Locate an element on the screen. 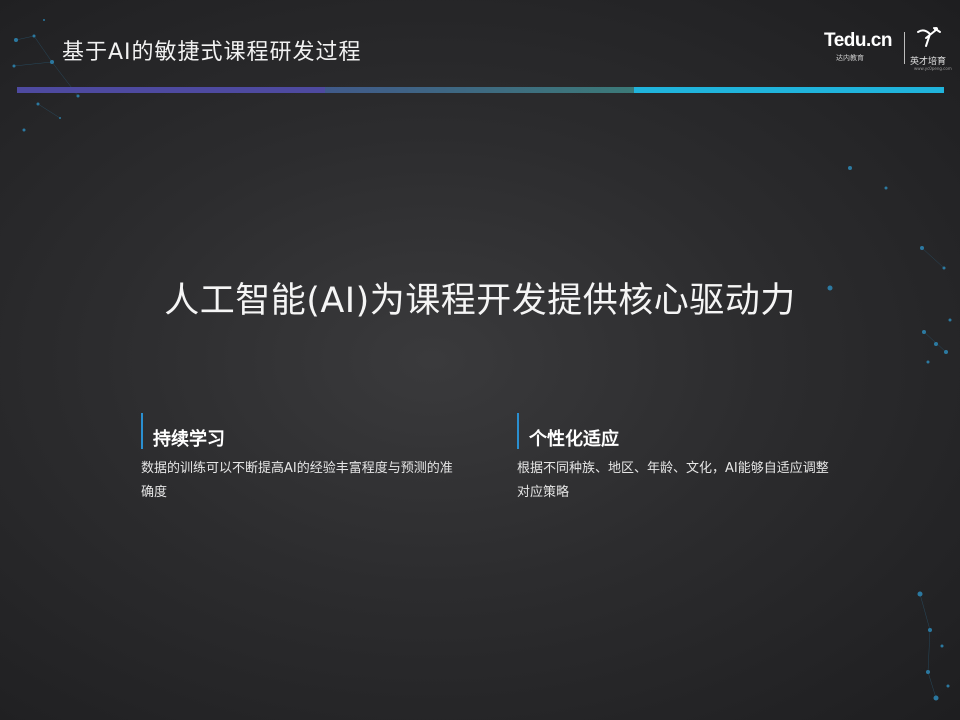 The width and height of the screenshot is (960, 720). brand-logos: Tedu.cn 达内教育 英才培育 www.yc0peng.com is located at coordinates (888, 48).